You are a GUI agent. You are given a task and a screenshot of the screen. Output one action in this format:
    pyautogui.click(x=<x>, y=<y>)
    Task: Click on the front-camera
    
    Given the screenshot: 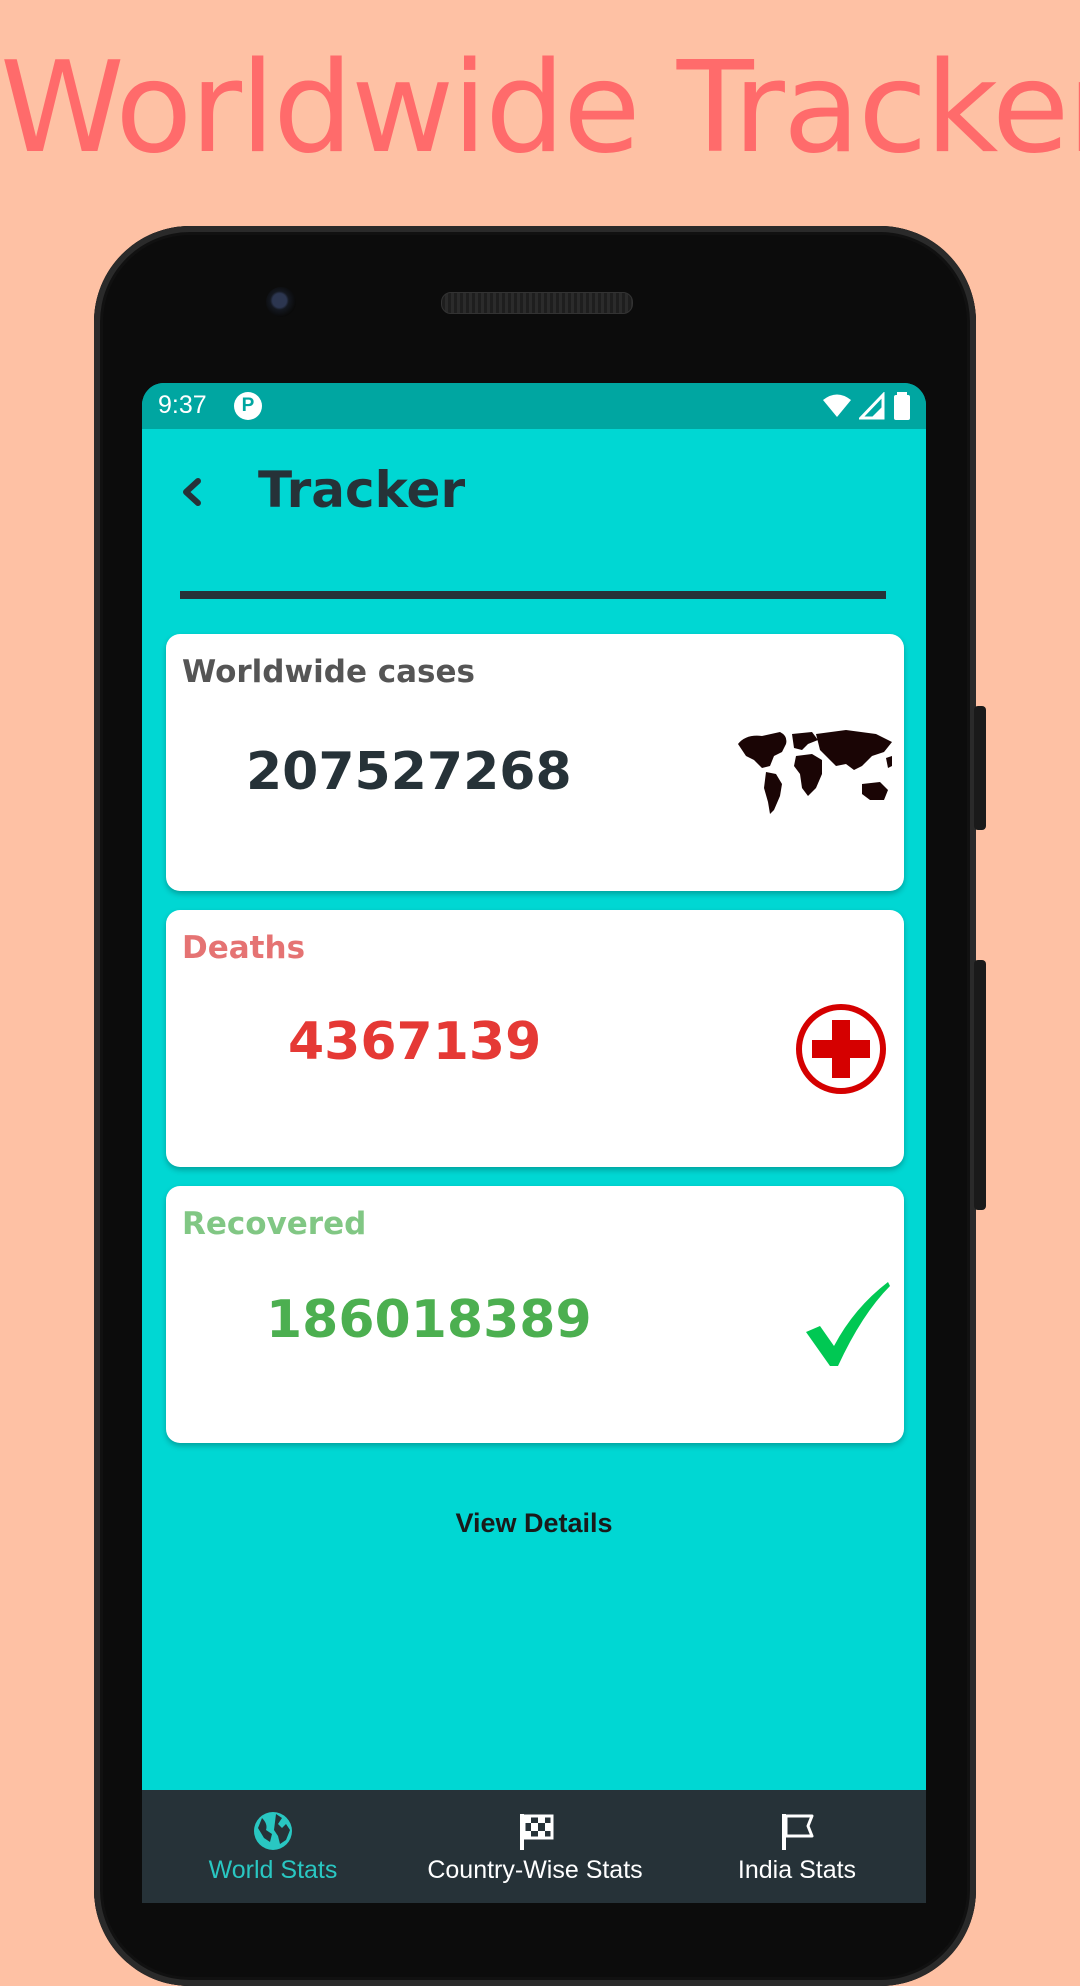 What is the action you would take?
    pyautogui.click(x=281, y=302)
    